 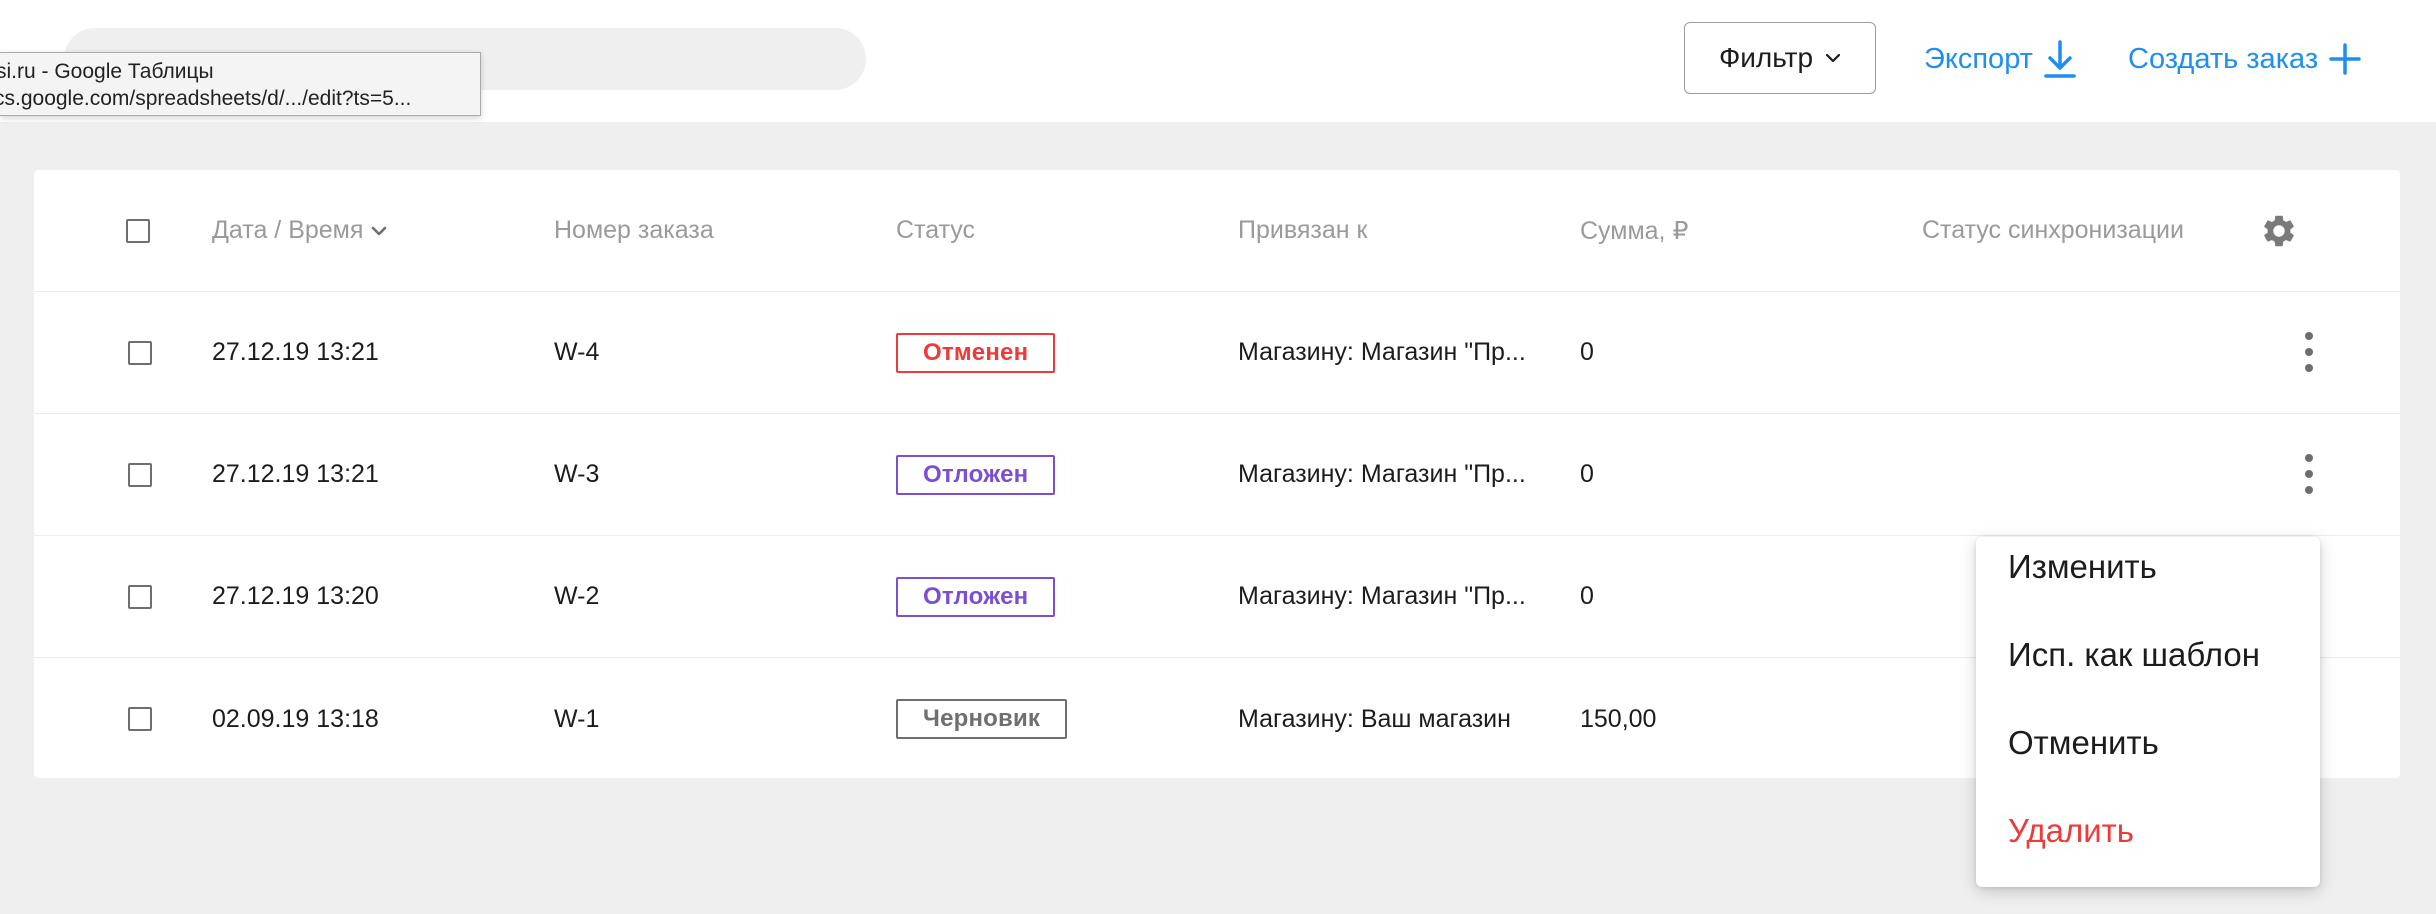 I want to click on export-button: Экспорт, so click(x=2000, y=59).